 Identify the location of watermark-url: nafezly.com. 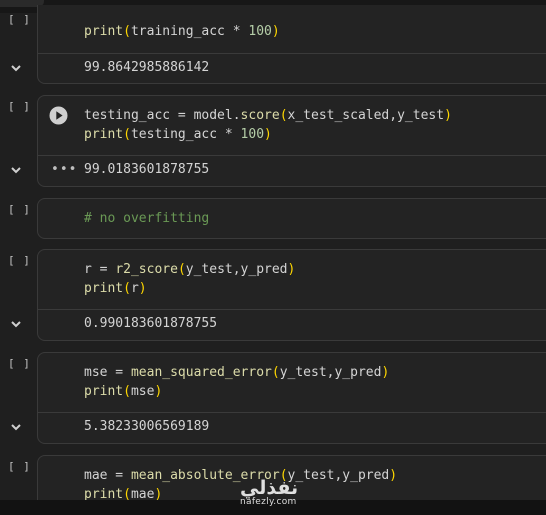
(268, 502).